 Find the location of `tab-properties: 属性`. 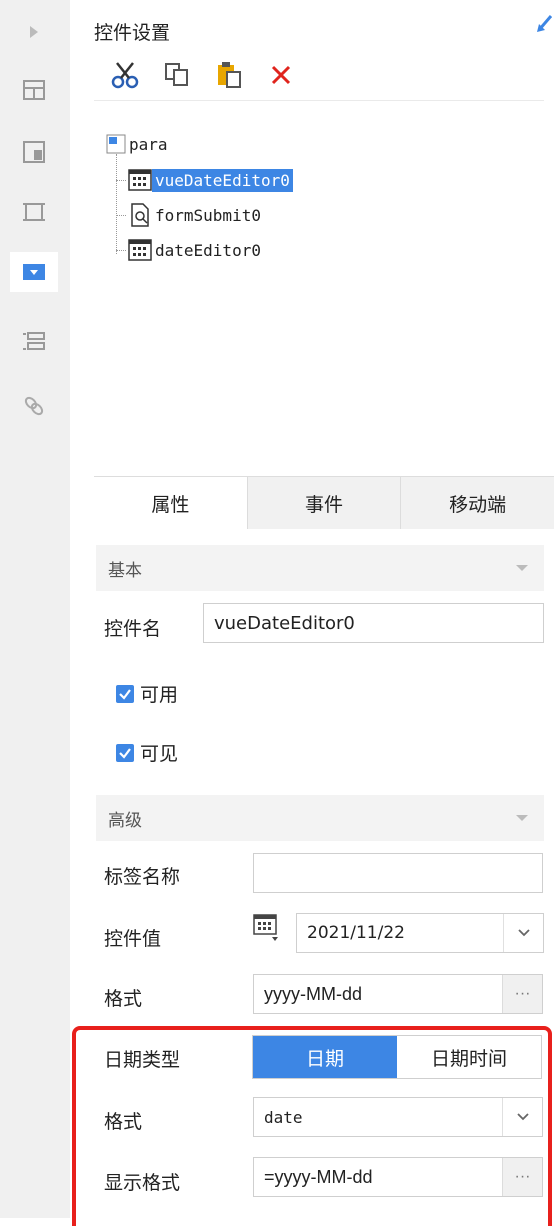

tab-properties: 属性 is located at coordinates (170, 503).